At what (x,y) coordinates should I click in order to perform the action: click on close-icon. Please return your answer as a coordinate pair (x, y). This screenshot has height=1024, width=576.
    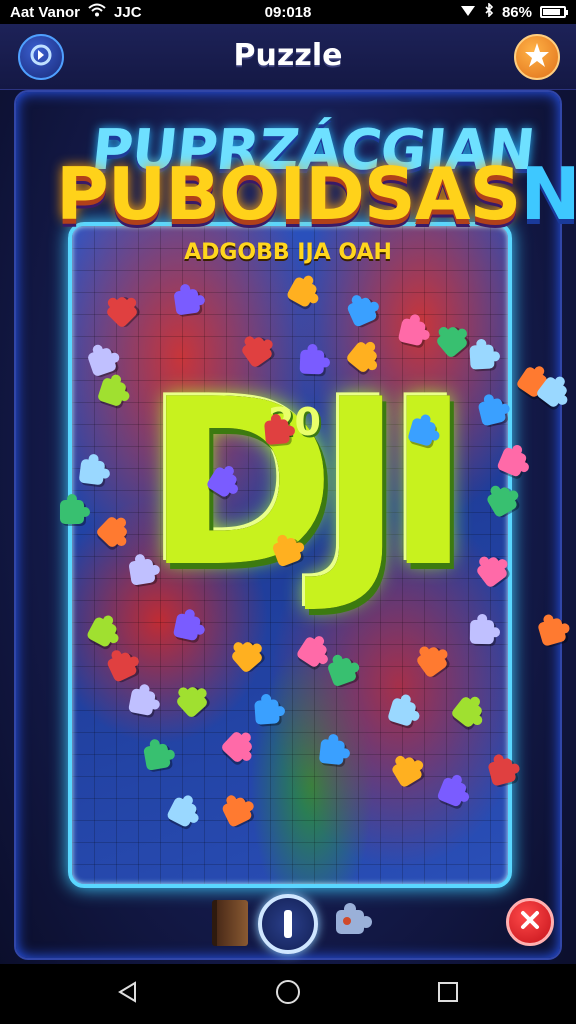
    Looking at the image, I should click on (530, 922).